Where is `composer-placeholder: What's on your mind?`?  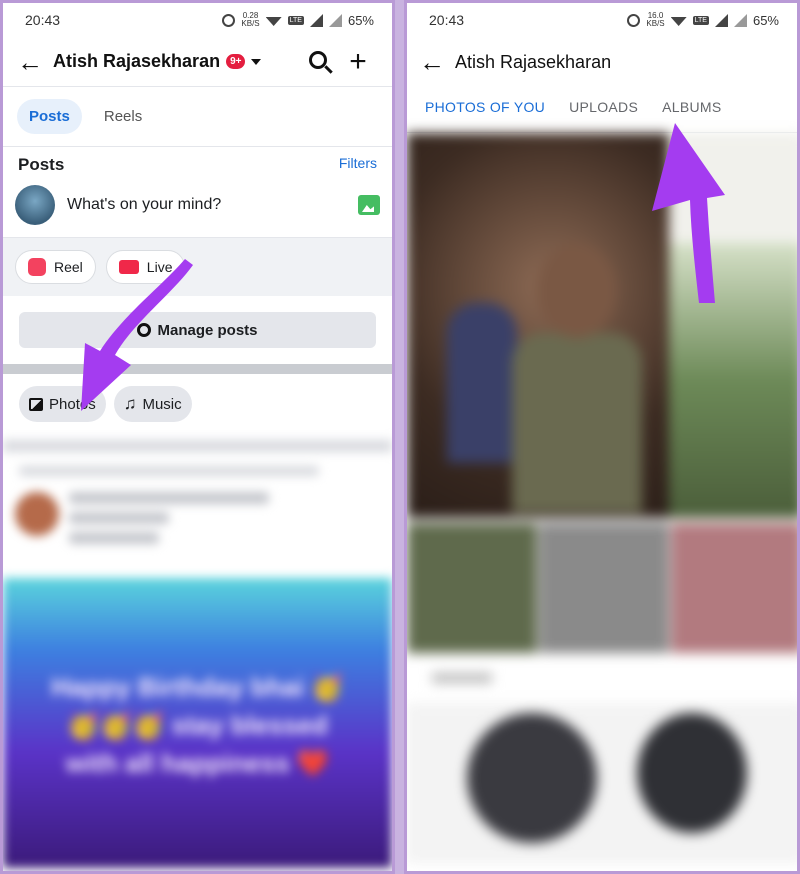 composer-placeholder: What's on your mind? is located at coordinates (206, 205).